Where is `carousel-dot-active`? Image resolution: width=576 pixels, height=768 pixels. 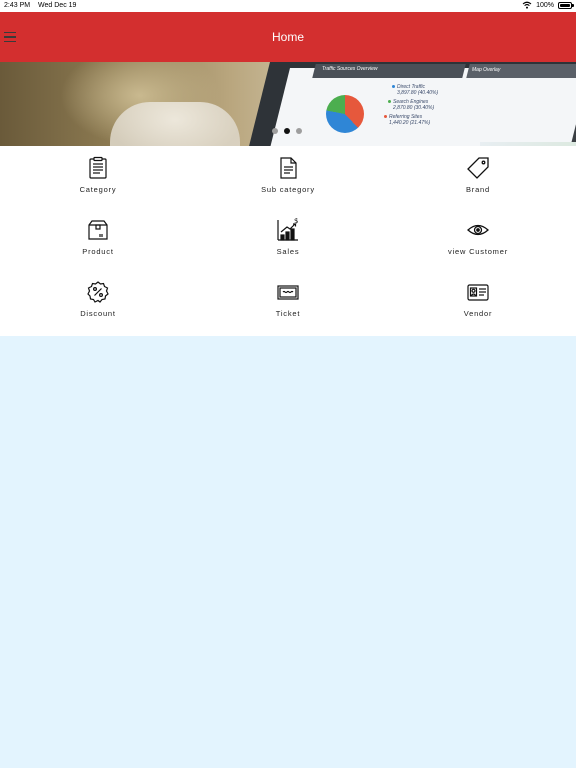
carousel-dot-active is located at coordinates (287, 131).